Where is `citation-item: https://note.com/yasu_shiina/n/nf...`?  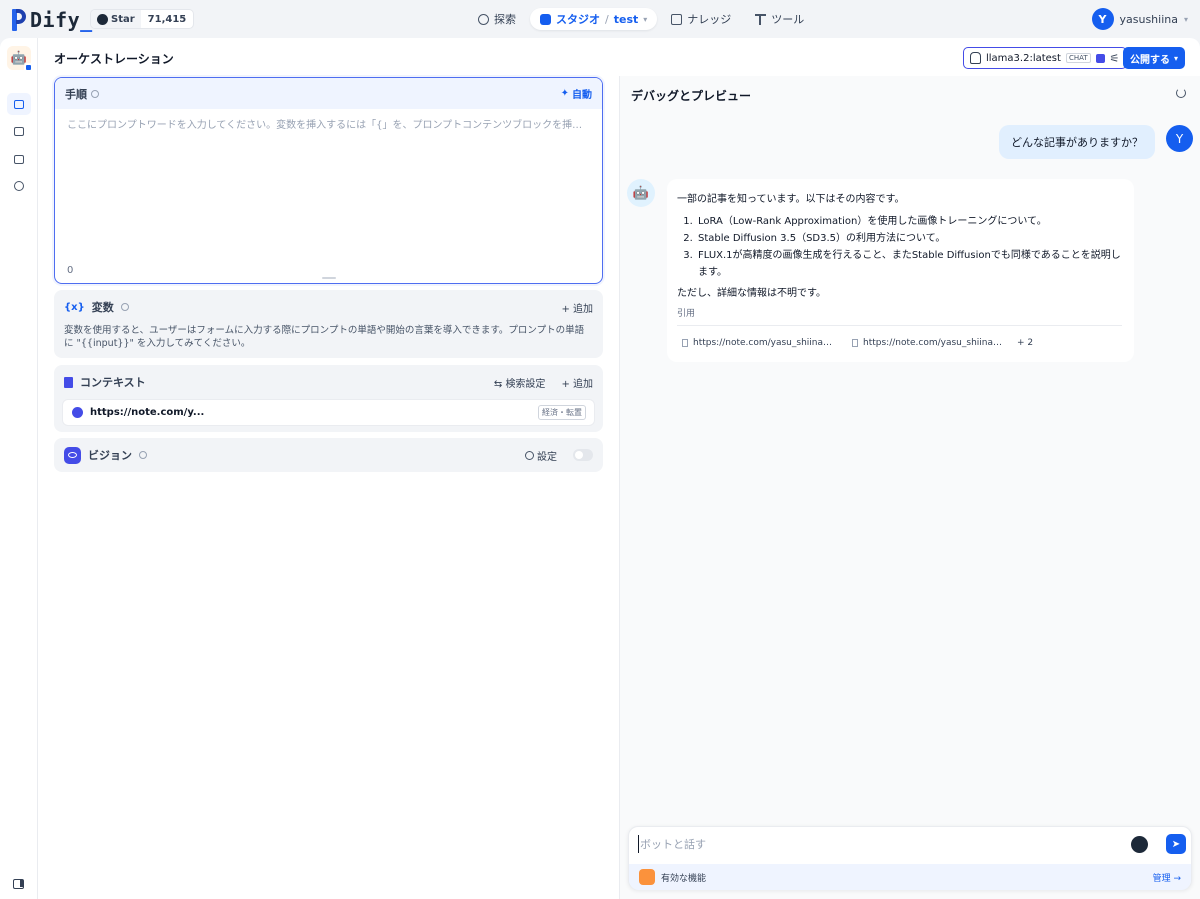
citation-item: https://note.com/yasu_shiina/n/nf... is located at coordinates (927, 343).